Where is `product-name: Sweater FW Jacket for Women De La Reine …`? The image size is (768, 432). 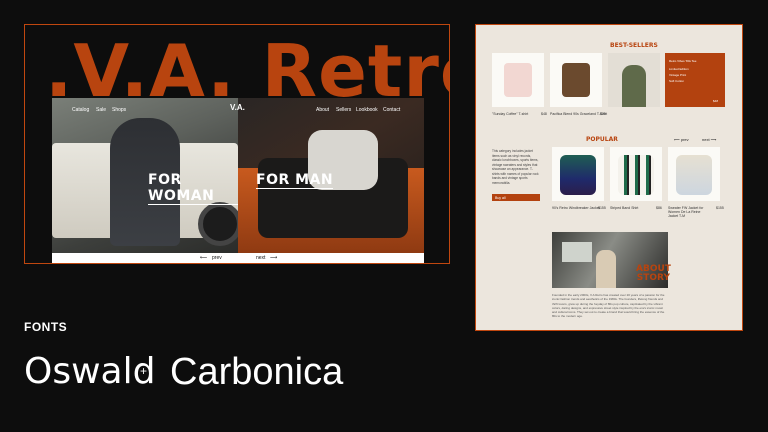 product-name: Sweater FW Jacket for Women De La Reine … is located at coordinates (686, 212).